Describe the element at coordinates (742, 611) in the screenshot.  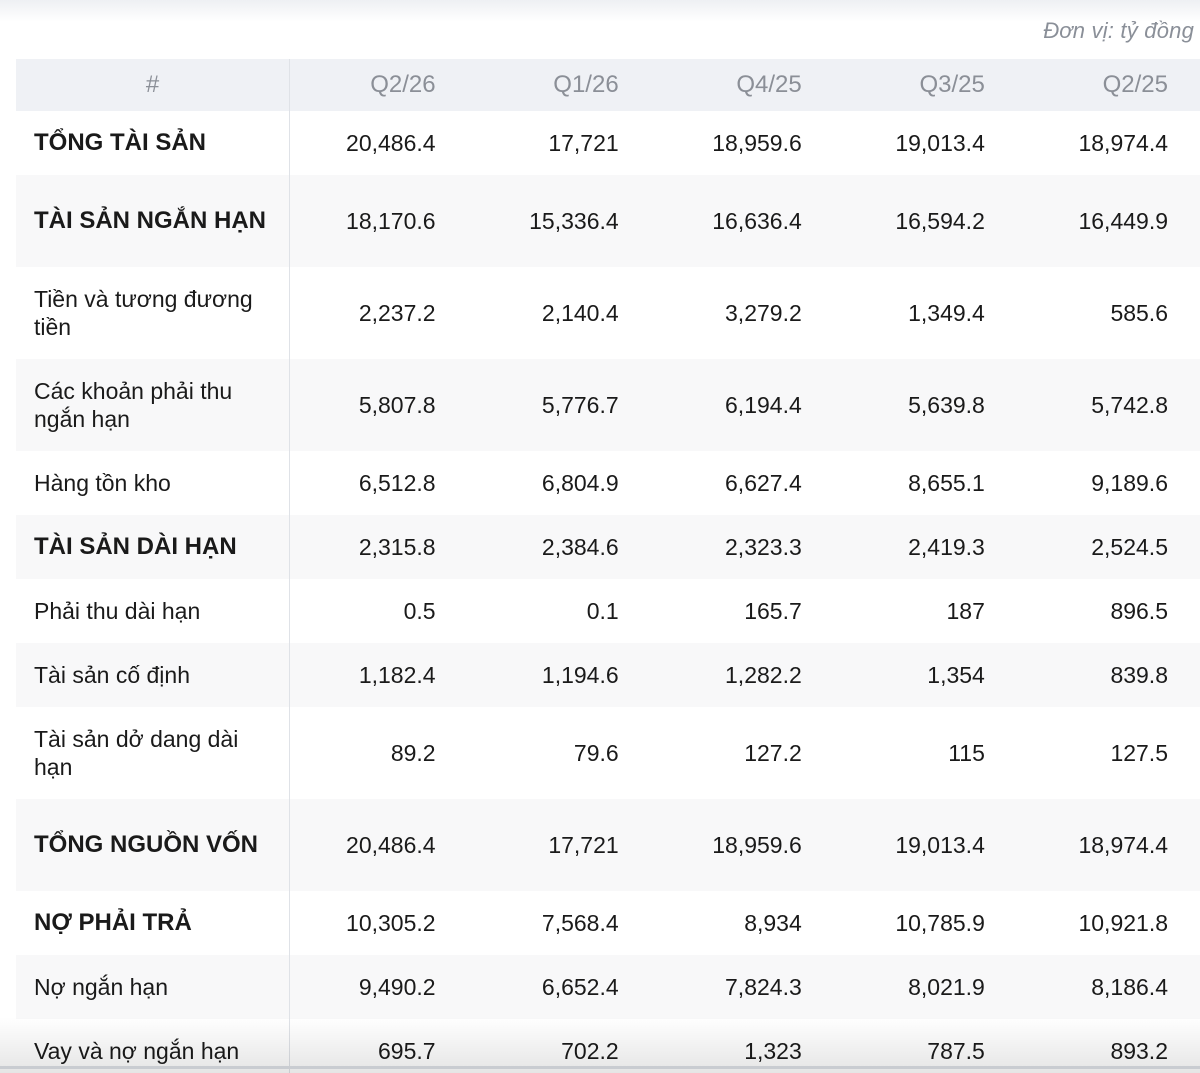
I see `row-value: 165.7` at that location.